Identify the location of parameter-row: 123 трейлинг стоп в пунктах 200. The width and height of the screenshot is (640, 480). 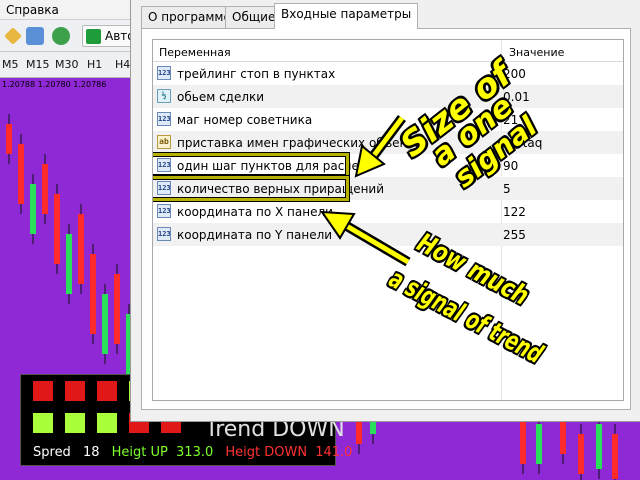
(388, 73).